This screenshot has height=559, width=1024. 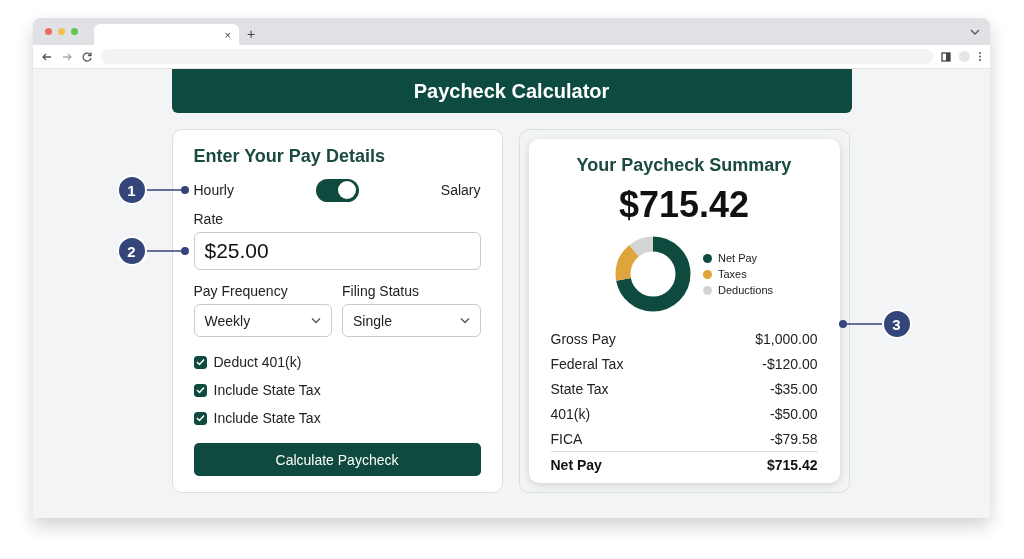 What do you see at coordinates (131, 251) in the screenshot?
I see `callout-badge: 2` at bounding box center [131, 251].